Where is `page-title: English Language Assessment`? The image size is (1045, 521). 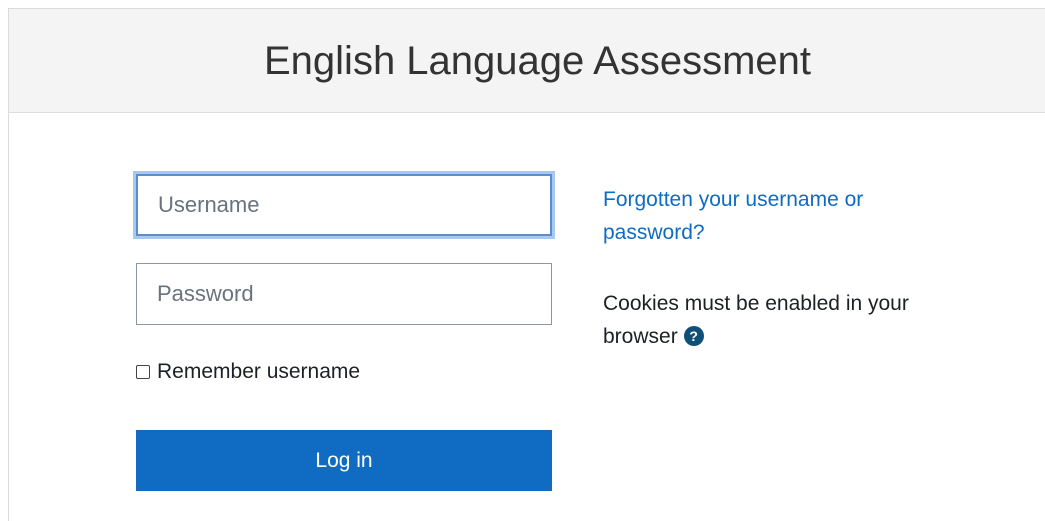
page-title: English Language Assessment is located at coordinates (538, 61).